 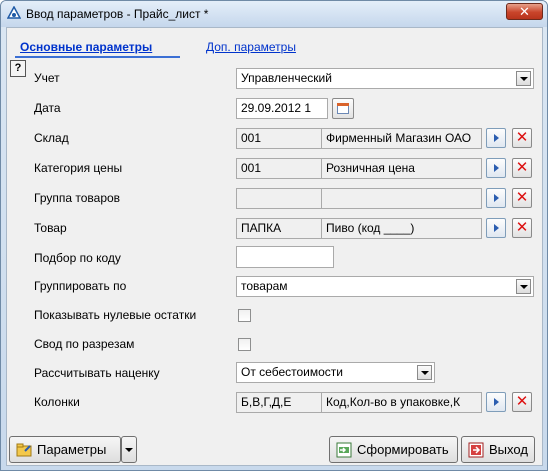 I want to click on date-label: Дата, so click(x=47, y=108).